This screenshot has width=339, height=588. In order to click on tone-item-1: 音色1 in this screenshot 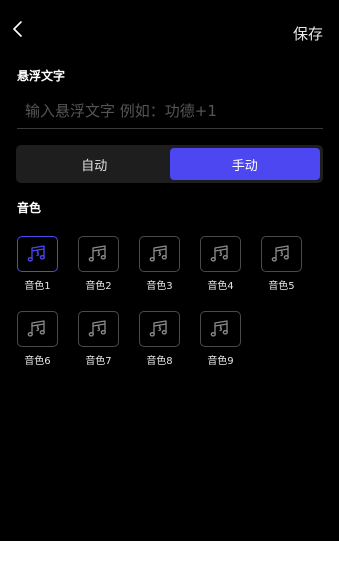, I will do `click(37, 264)`.